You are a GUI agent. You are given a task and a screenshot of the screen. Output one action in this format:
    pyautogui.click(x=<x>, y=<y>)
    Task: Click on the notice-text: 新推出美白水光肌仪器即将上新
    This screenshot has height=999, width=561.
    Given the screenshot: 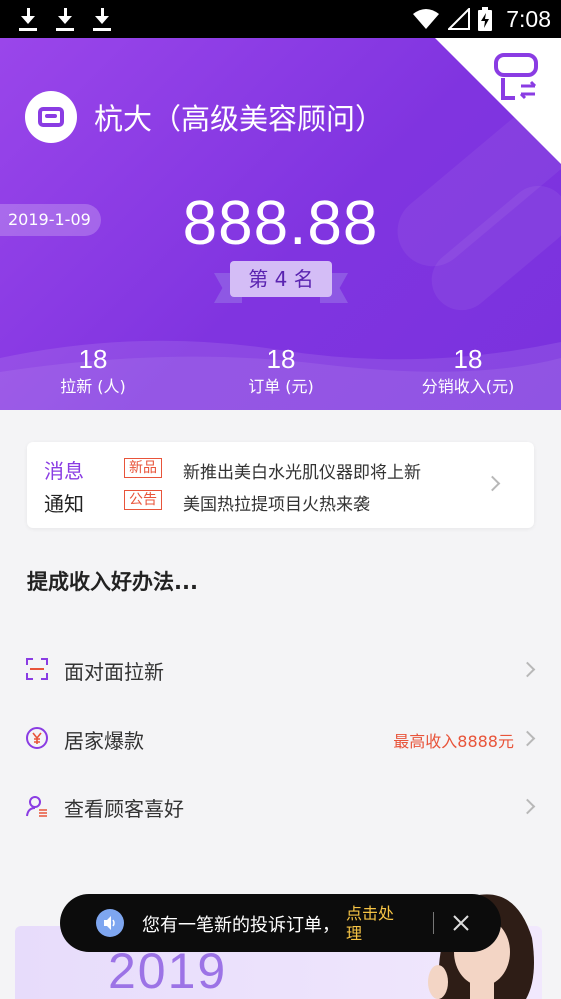 What is the action you would take?
    pyautogui.click(x=302, y=470)
    